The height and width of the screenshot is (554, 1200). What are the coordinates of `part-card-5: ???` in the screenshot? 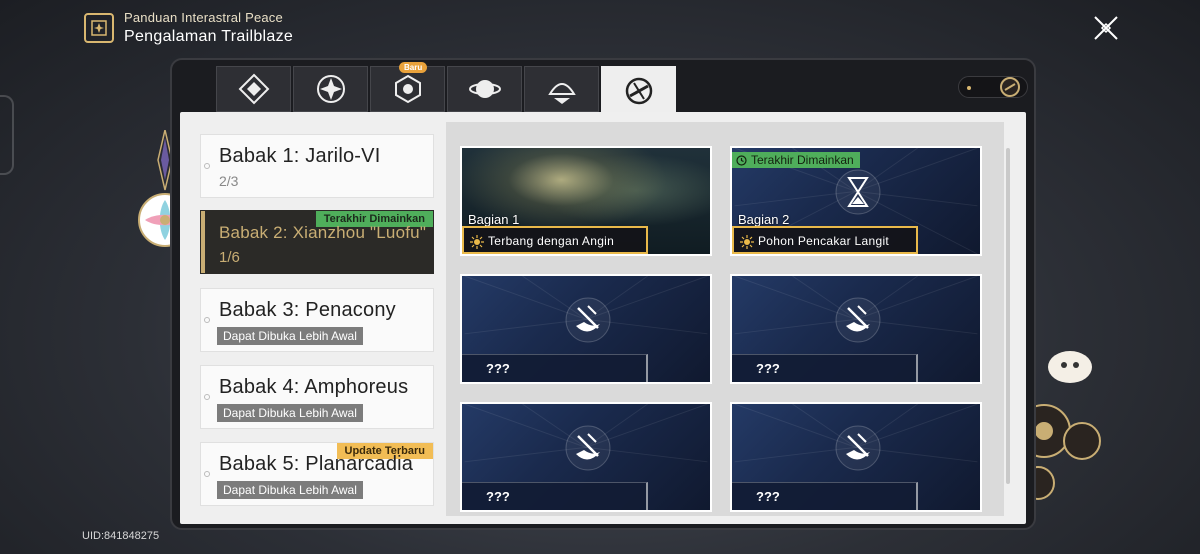 It's located at (586, 457).